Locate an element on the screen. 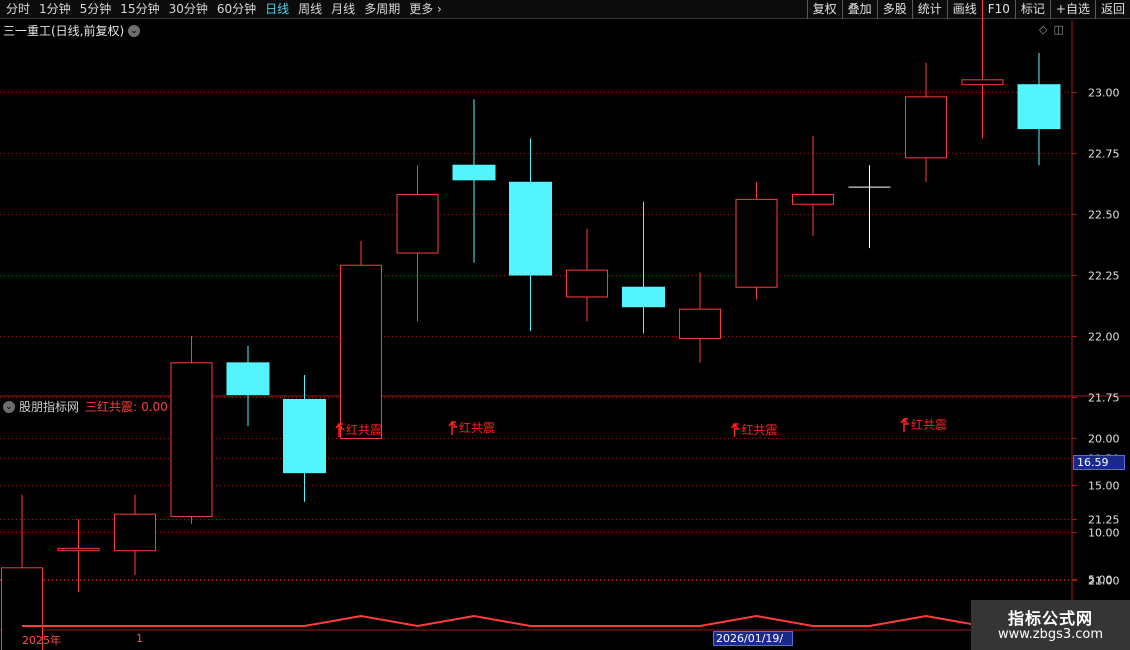 The width and height of the screenshot is (1130, 650). annotations-layer: 23.4220.67 is located at coordinates (1015, 1).